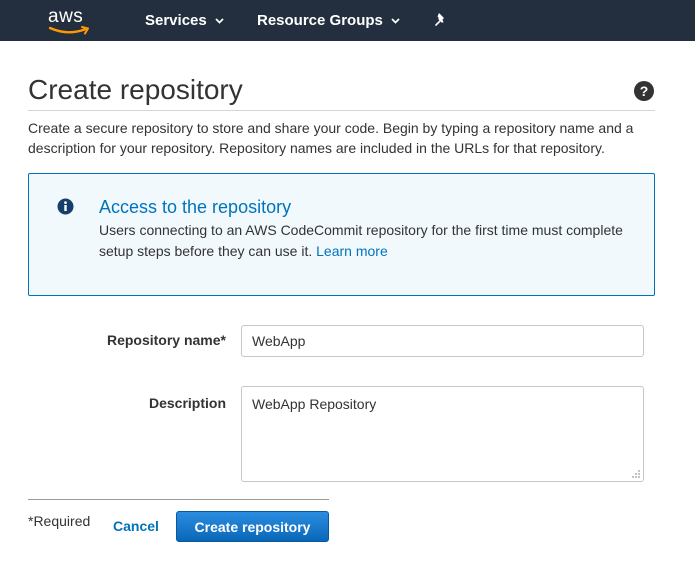 The height and width of the screenshot is (583, 695). Describe the element at coordinates (68, 30) in the screenshot. I see `aws-smile-icon` at that location.